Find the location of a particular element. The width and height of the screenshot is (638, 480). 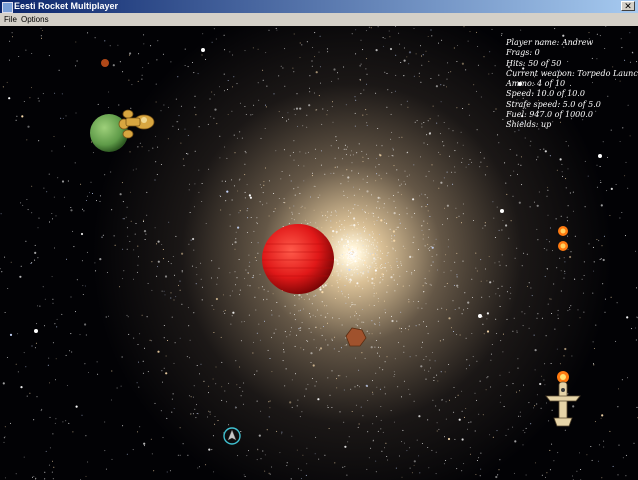

menu-bar: File Options is located at coordinates (319, 19).